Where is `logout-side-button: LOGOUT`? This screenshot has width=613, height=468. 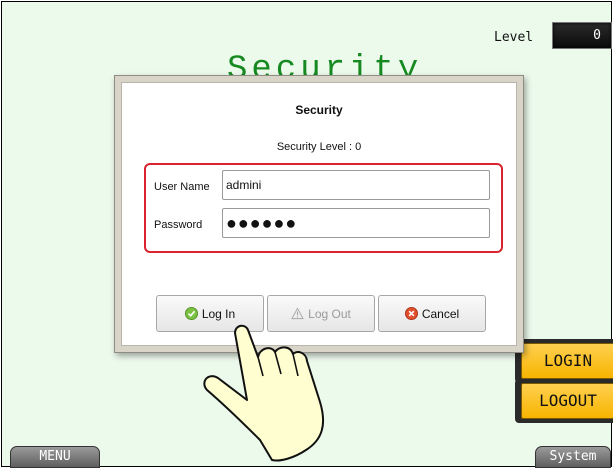
logout-side-button: LOGOUT is located at coordinates (564, 401).